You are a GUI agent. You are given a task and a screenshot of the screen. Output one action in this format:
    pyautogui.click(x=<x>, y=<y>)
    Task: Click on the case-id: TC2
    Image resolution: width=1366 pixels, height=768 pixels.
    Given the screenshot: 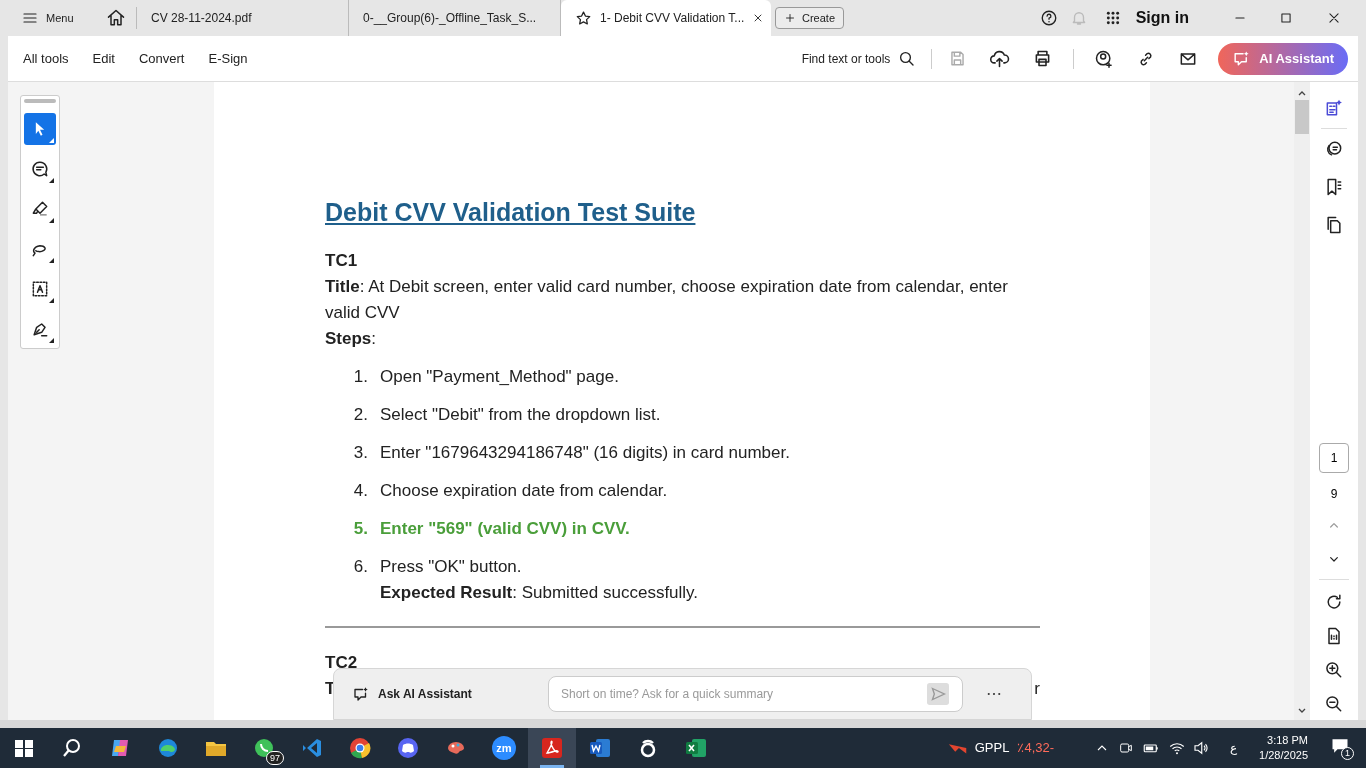 What is the action you would take?
    pyautogui.click(x=342, y=662)
    